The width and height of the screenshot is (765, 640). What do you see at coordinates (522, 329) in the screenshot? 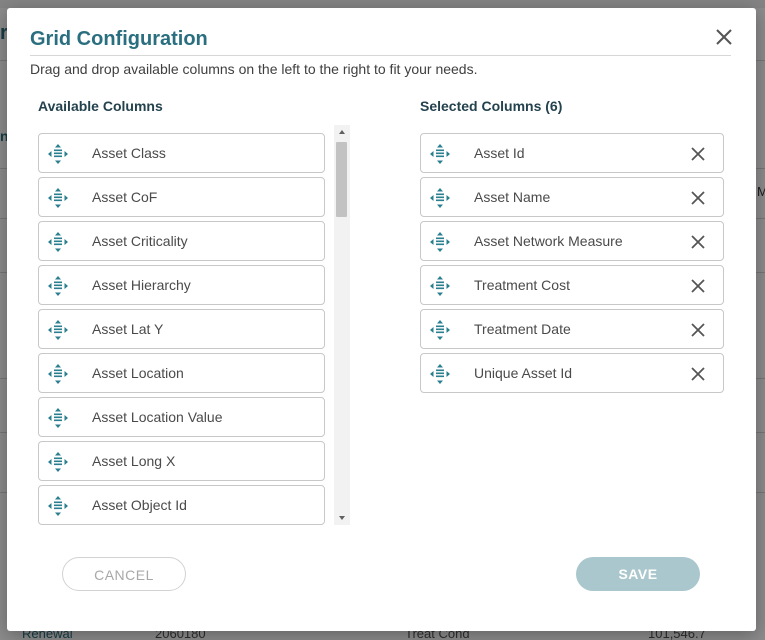
I see `column-label: Treatment Date` at bounding box center [522, 329].